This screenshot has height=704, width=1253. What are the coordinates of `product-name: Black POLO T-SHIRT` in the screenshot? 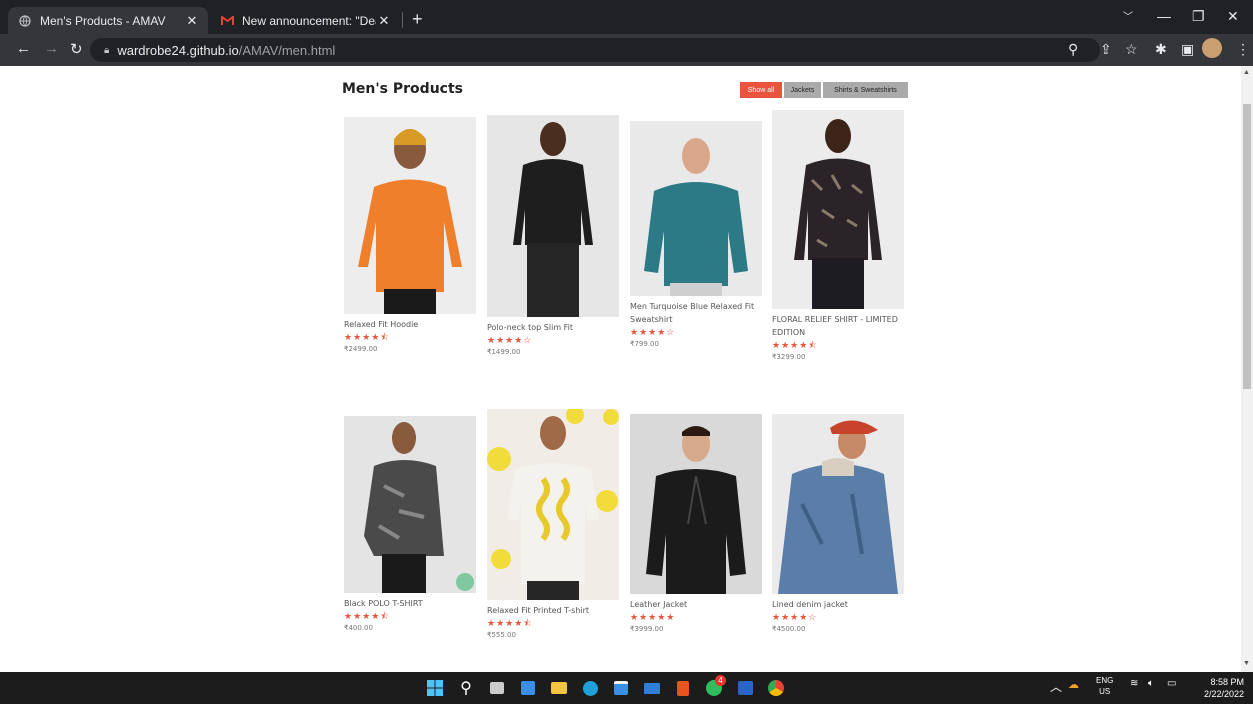 It's located at (411, 603).